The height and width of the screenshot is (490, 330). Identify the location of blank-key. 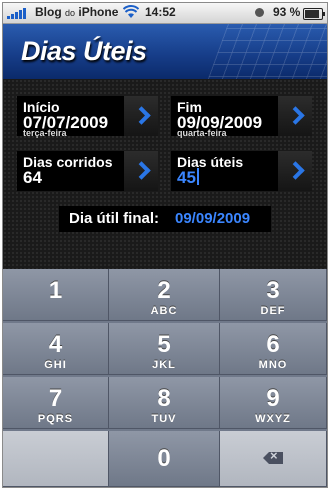
(56, 459).